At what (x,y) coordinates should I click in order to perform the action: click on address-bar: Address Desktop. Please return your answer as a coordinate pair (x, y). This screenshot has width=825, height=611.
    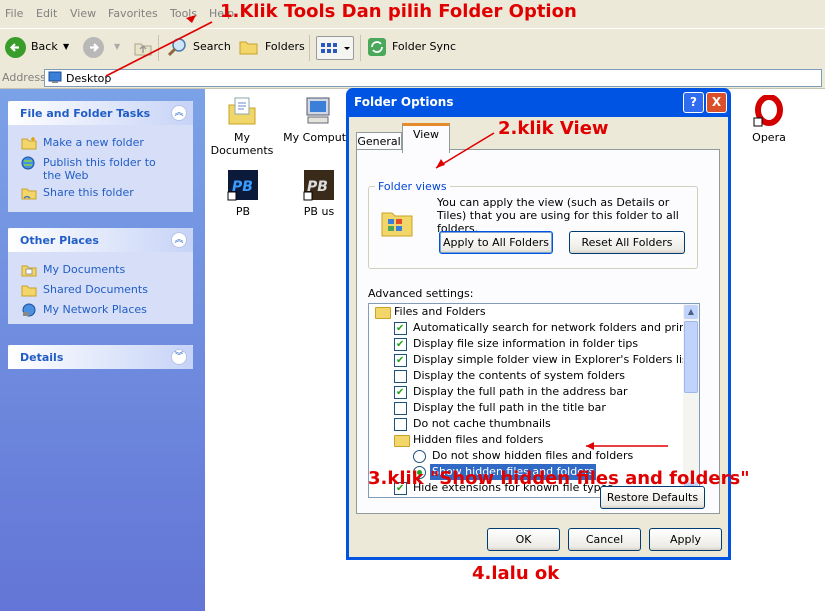
    Looking at the image, I should click on (412, 78).